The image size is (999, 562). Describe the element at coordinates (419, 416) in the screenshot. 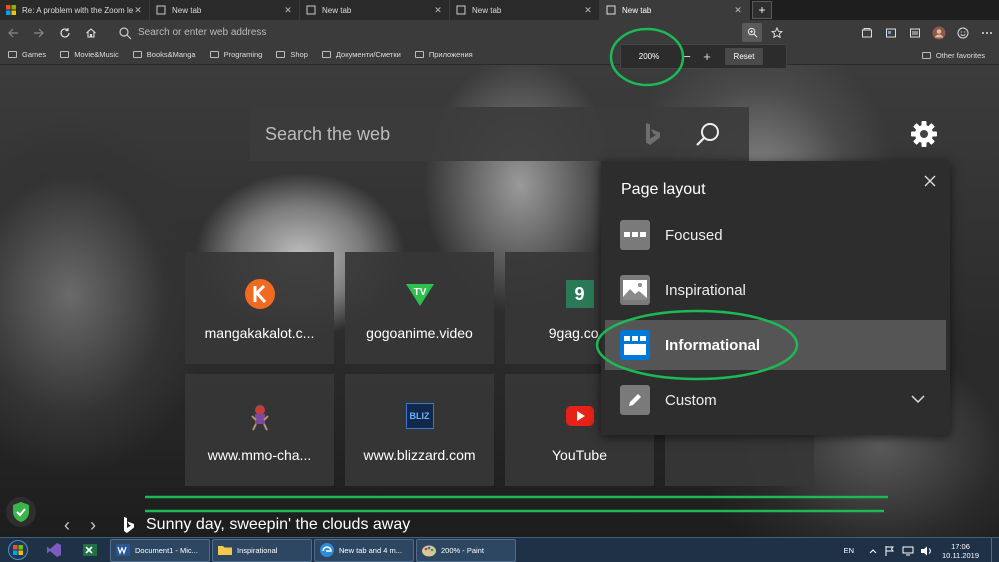

I see `blizzard-icon-text: BLIZ` at that location.